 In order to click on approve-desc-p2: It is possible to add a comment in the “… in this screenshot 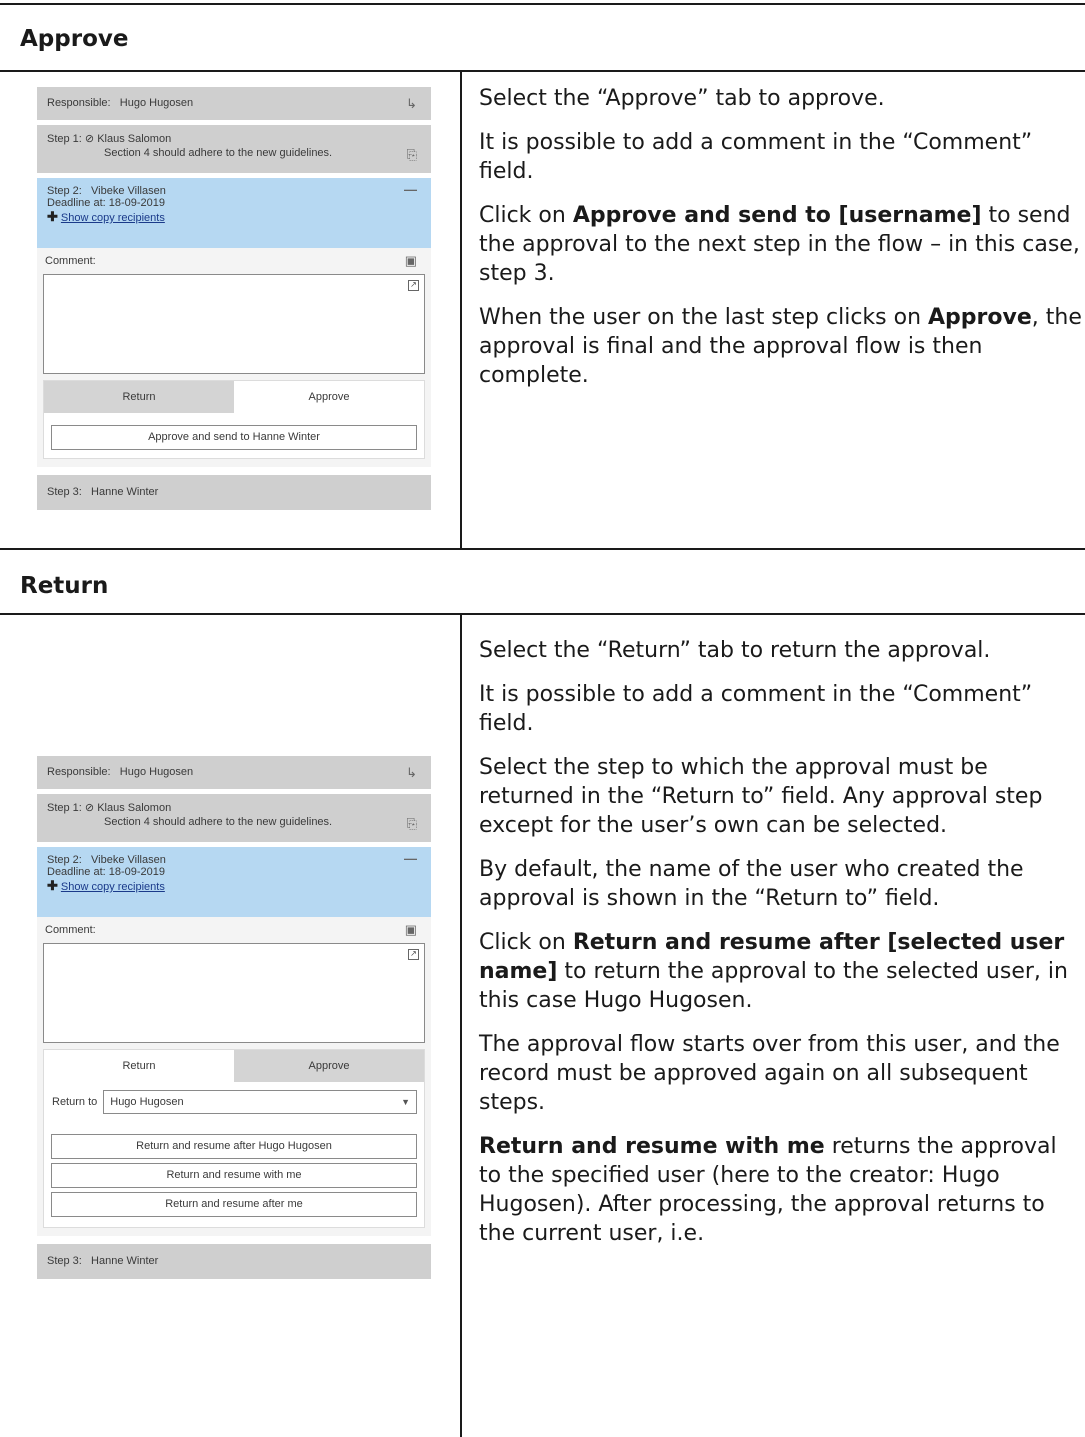, I will do `click(756, 157)`.